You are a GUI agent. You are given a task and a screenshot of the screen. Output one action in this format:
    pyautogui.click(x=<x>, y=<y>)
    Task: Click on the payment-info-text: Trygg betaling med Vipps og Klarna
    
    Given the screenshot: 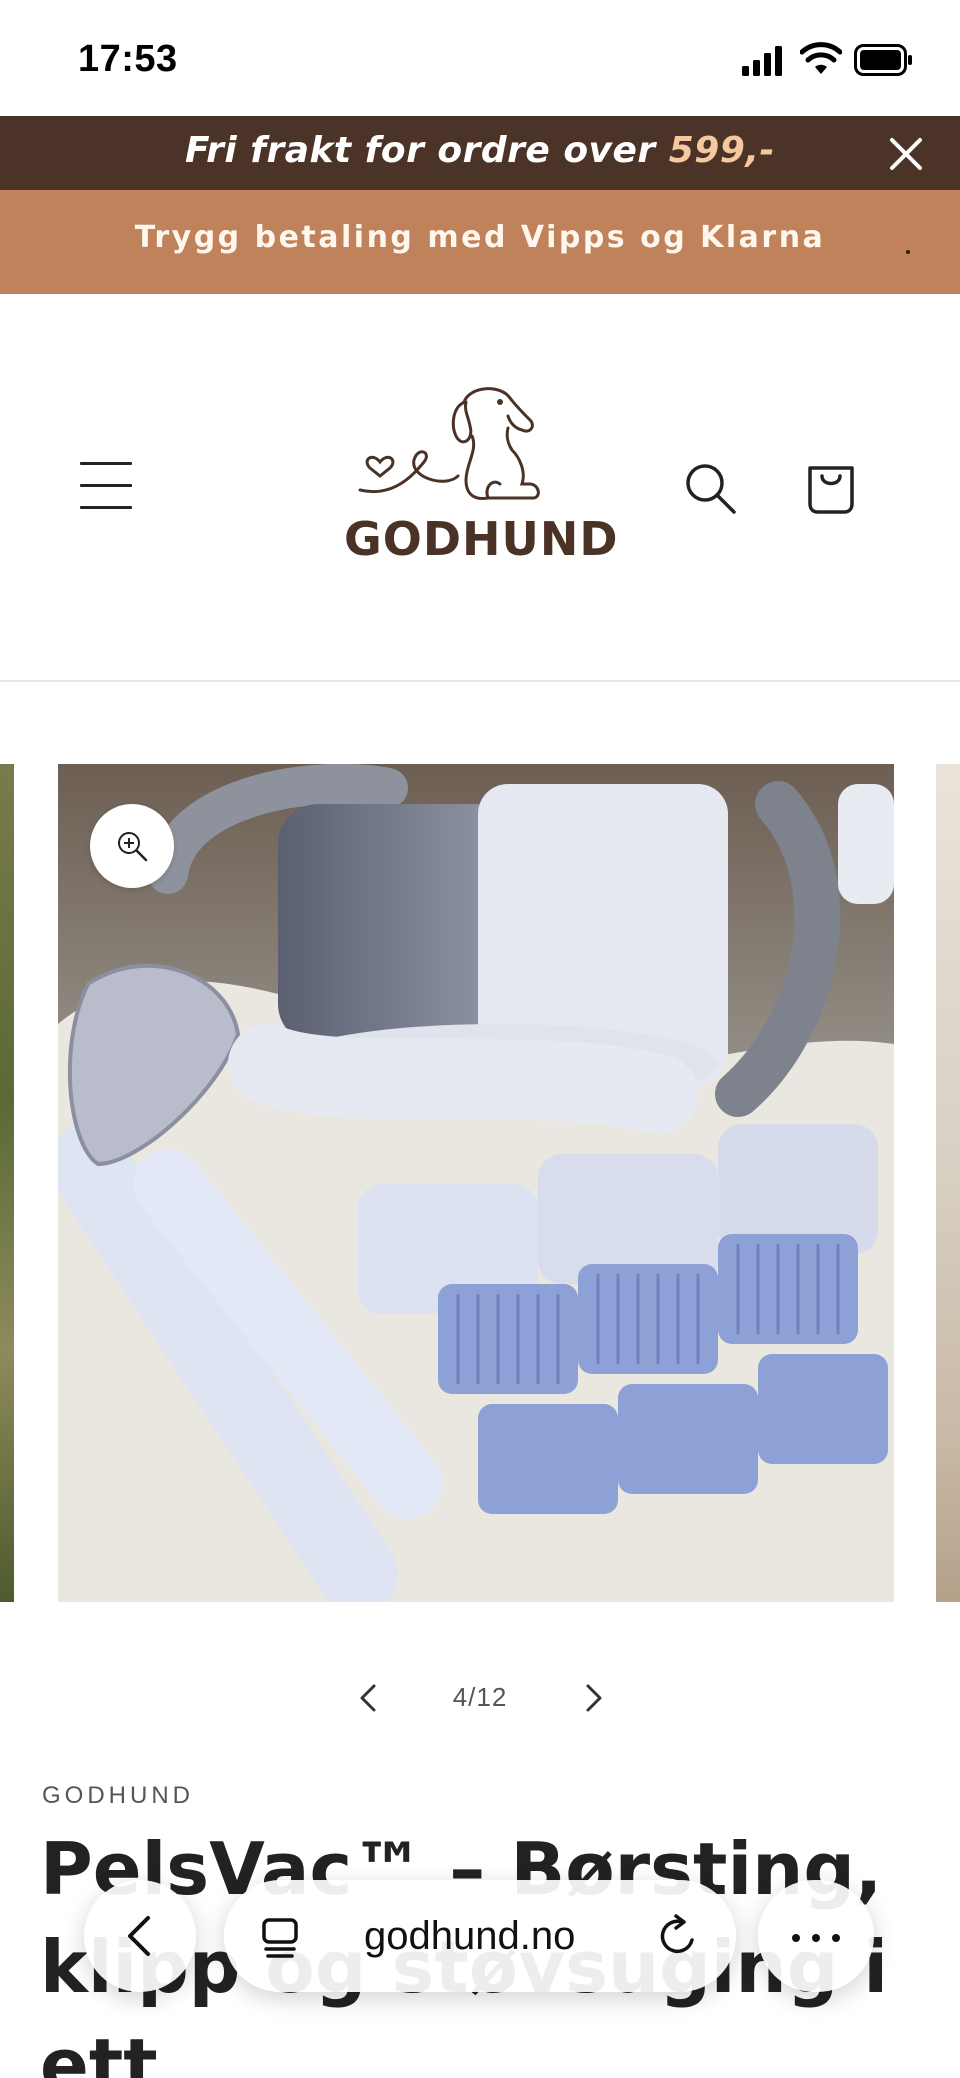 What is the action you would take?
    pyautogui.click(x=480, y=237)
    